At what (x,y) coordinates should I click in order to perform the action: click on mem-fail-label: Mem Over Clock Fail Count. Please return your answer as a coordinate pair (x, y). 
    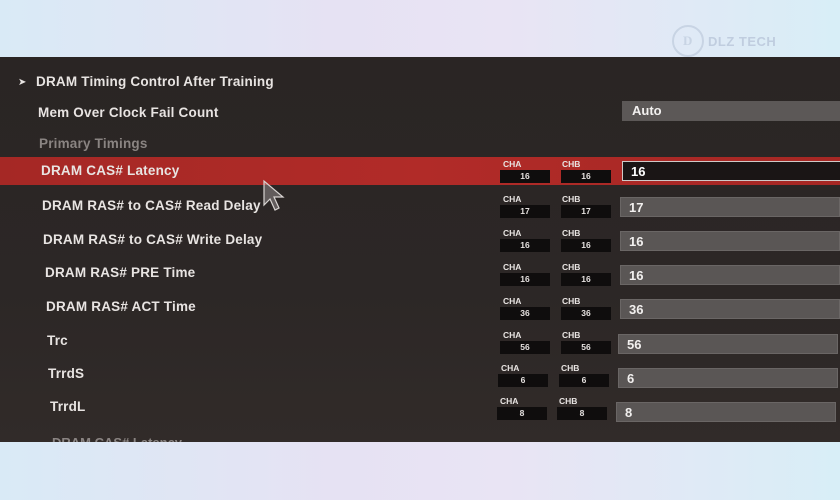
    Looking at the image, I should click on (128, 112).